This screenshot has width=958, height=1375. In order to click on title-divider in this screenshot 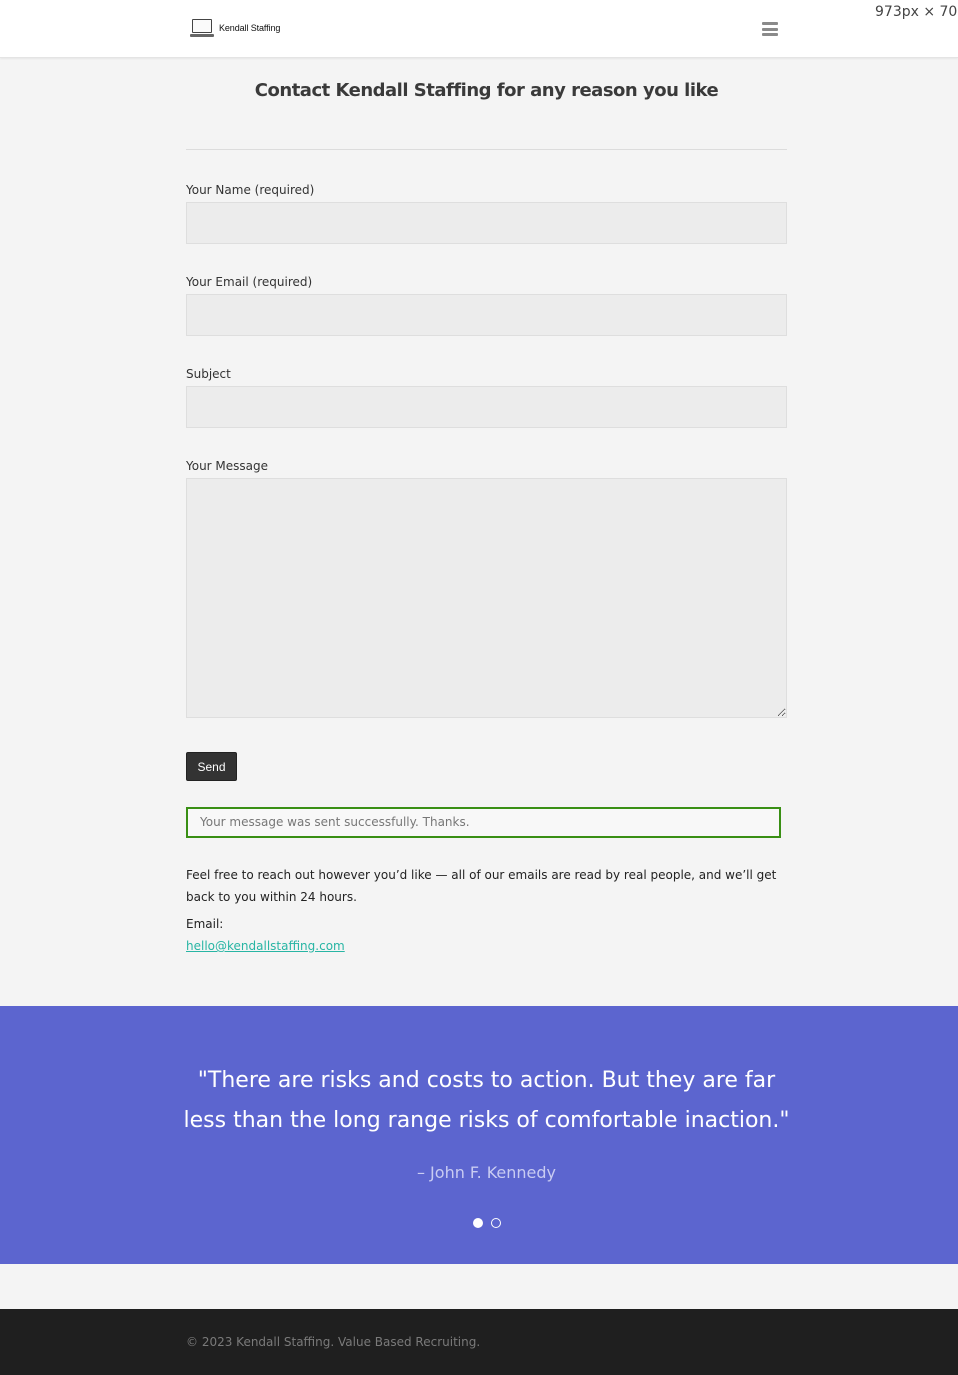, I will do `click(486, 149)`.